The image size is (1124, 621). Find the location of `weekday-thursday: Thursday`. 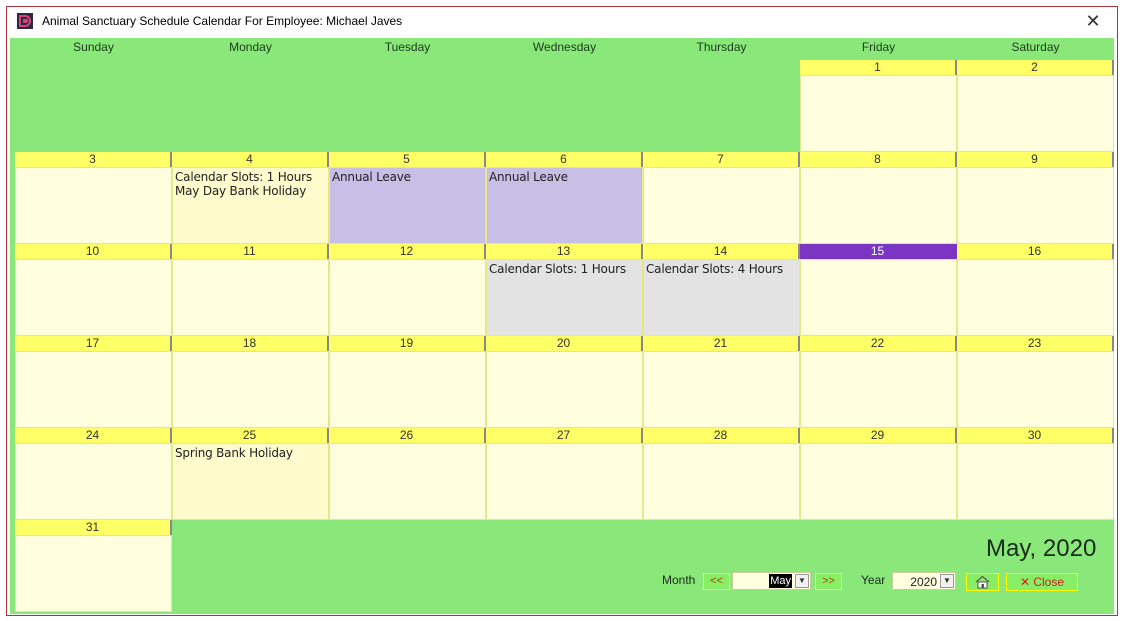

weekday-thursday: Thursday is located at coordinates (721, 47).